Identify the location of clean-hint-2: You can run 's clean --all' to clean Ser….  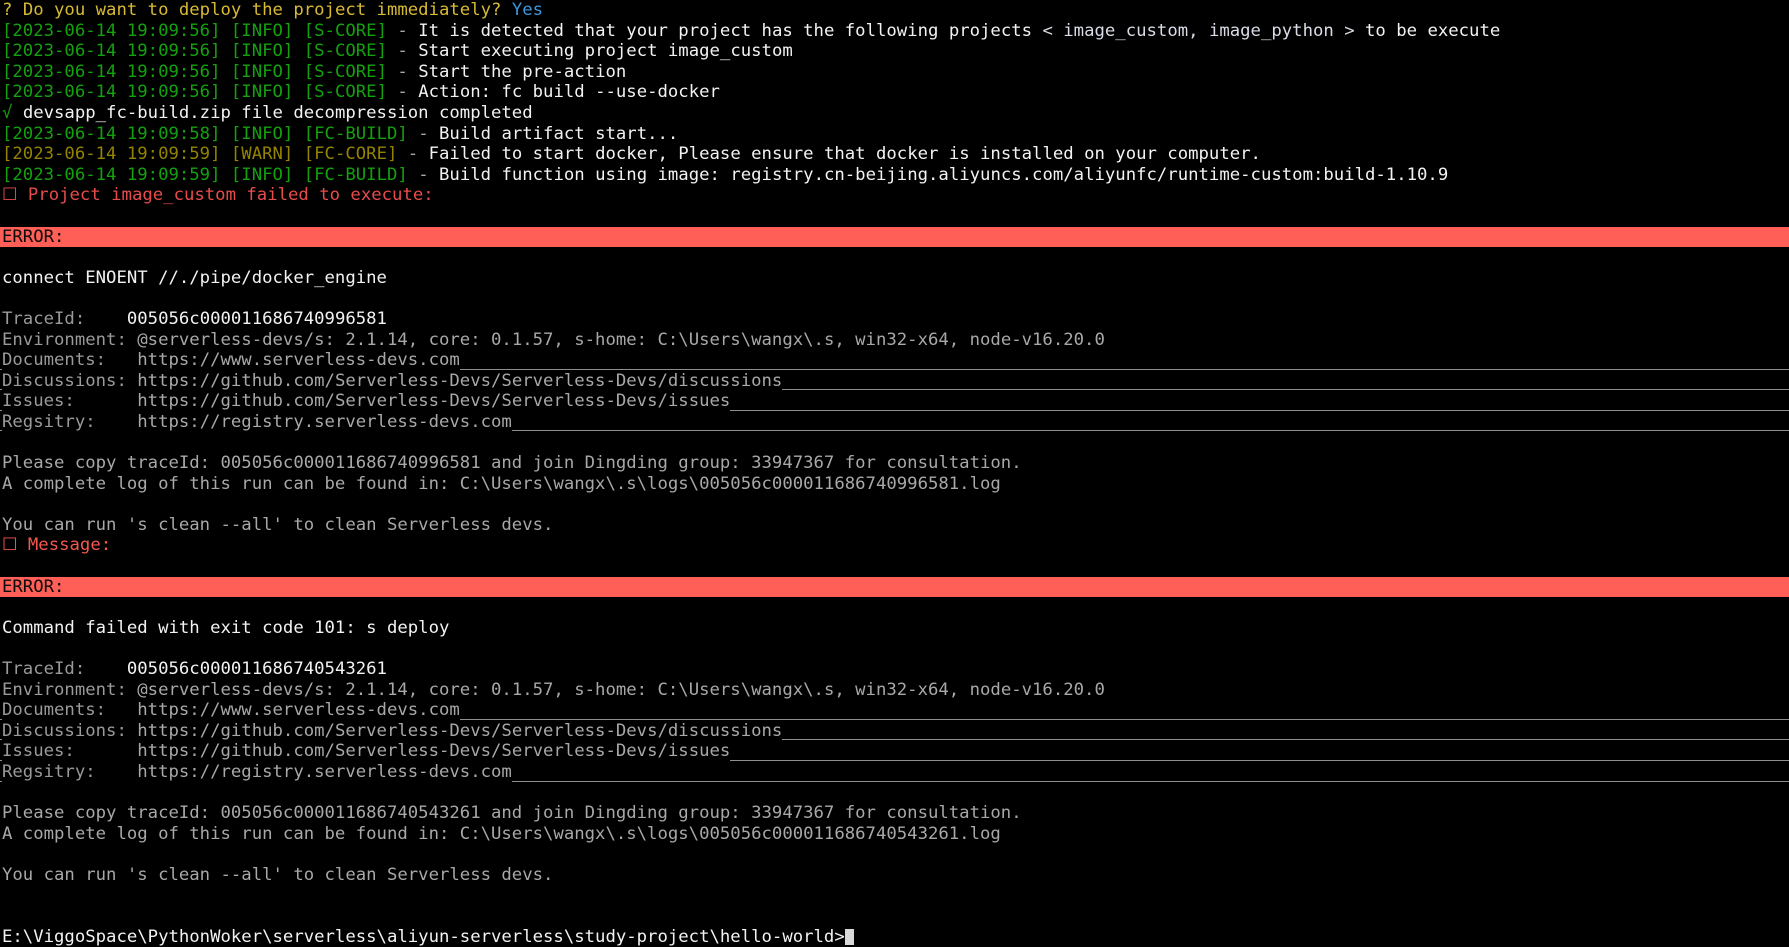
(894, 875).